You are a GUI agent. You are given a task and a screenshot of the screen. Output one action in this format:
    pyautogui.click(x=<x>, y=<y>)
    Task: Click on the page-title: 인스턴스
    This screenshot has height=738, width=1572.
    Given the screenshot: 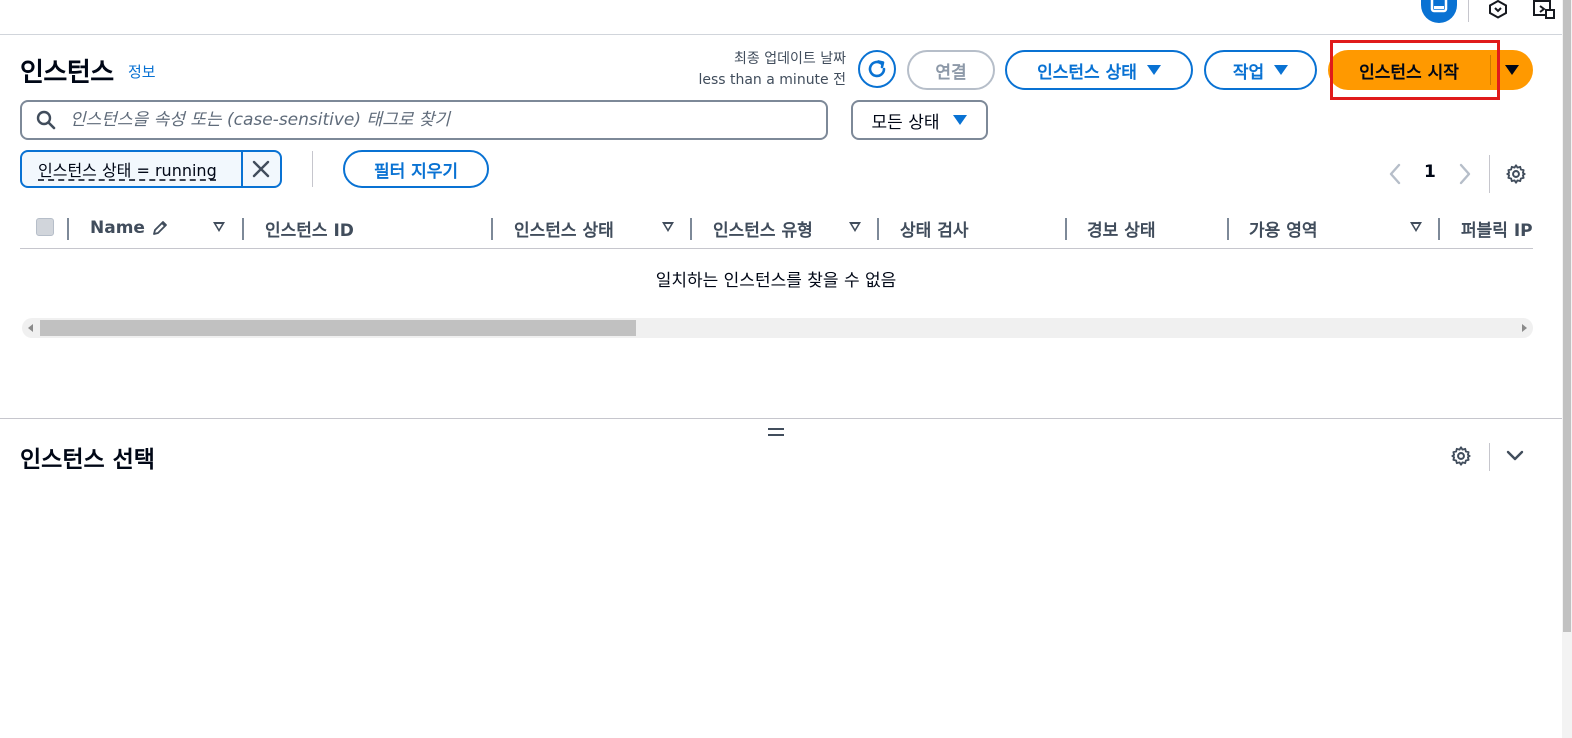 What is the action you would take?
    pyautogui.click(x=67, y=73)
    